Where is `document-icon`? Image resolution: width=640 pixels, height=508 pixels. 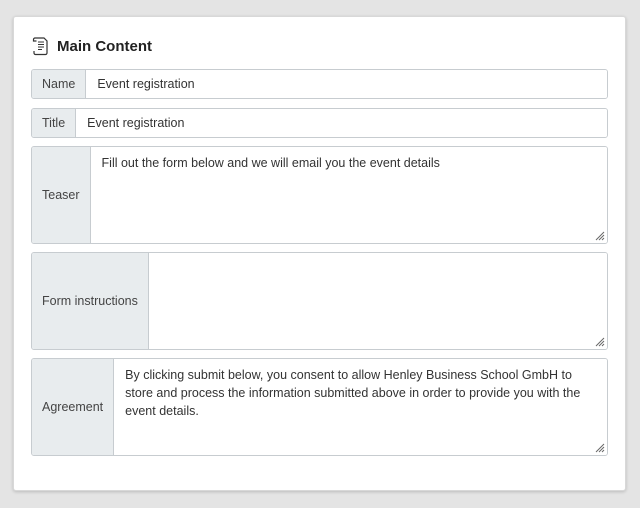
document-icon is located at coordinates (41, 46).